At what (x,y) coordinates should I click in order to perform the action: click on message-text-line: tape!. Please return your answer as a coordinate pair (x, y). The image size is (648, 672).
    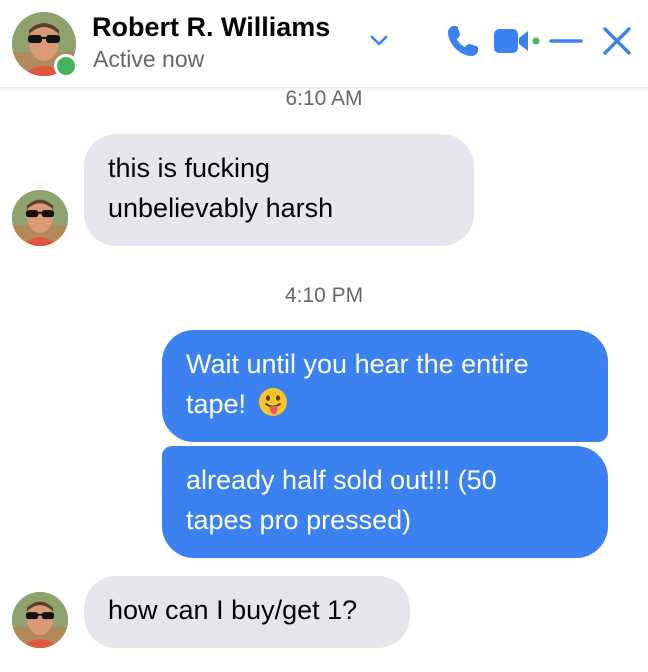
    Looking at the image, I should click on (385, 404).